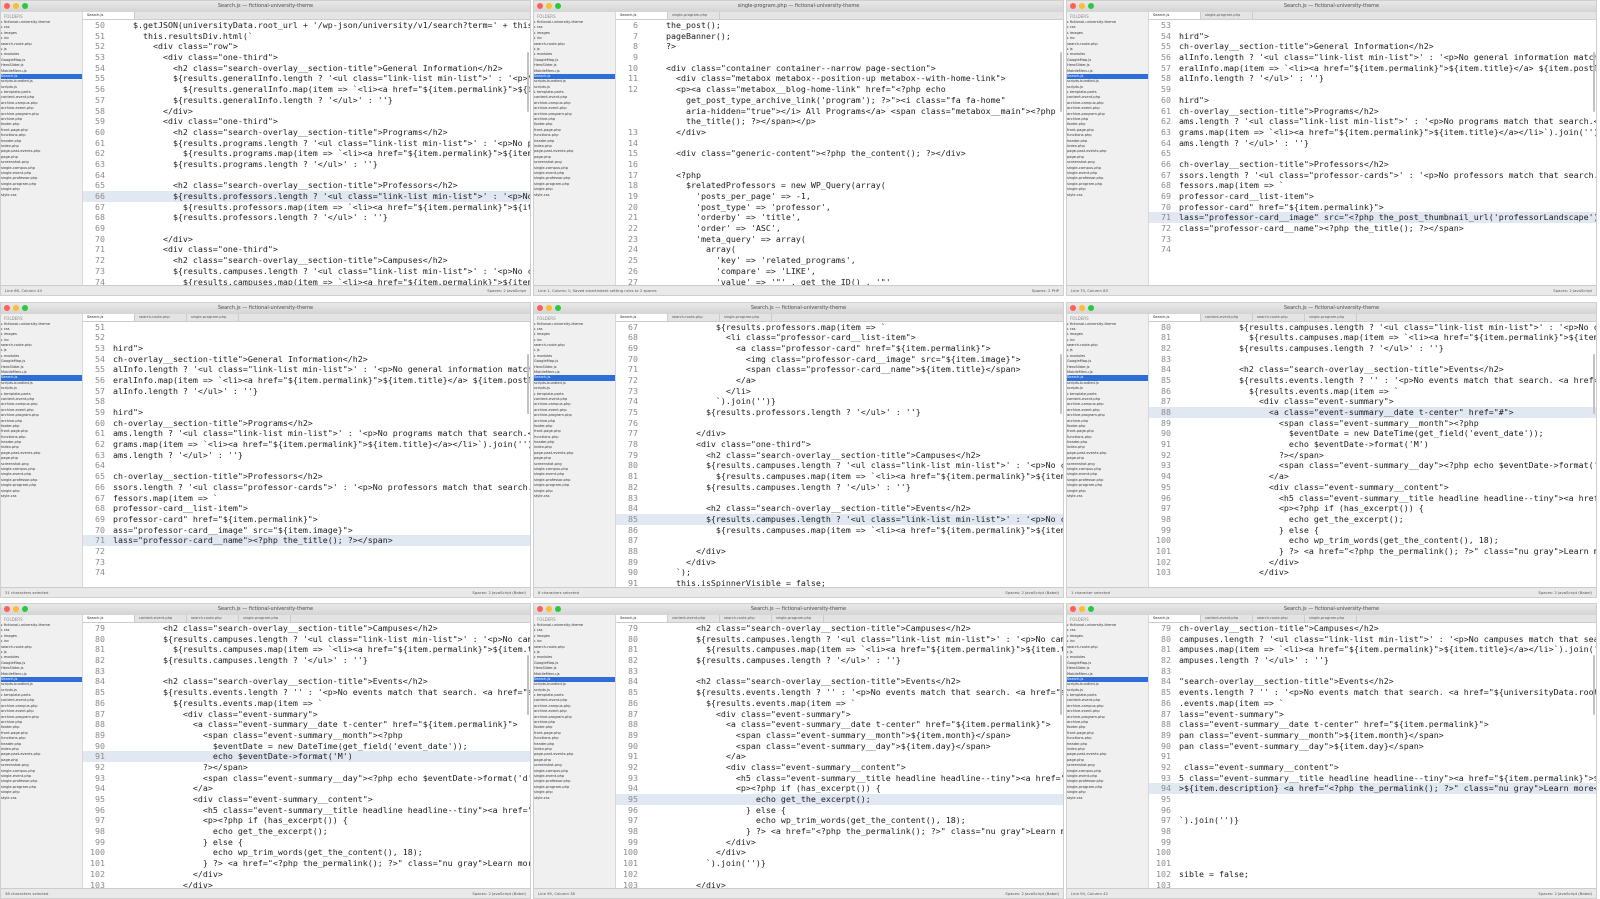  I want to click on line-number: 64, so click(100, 174).